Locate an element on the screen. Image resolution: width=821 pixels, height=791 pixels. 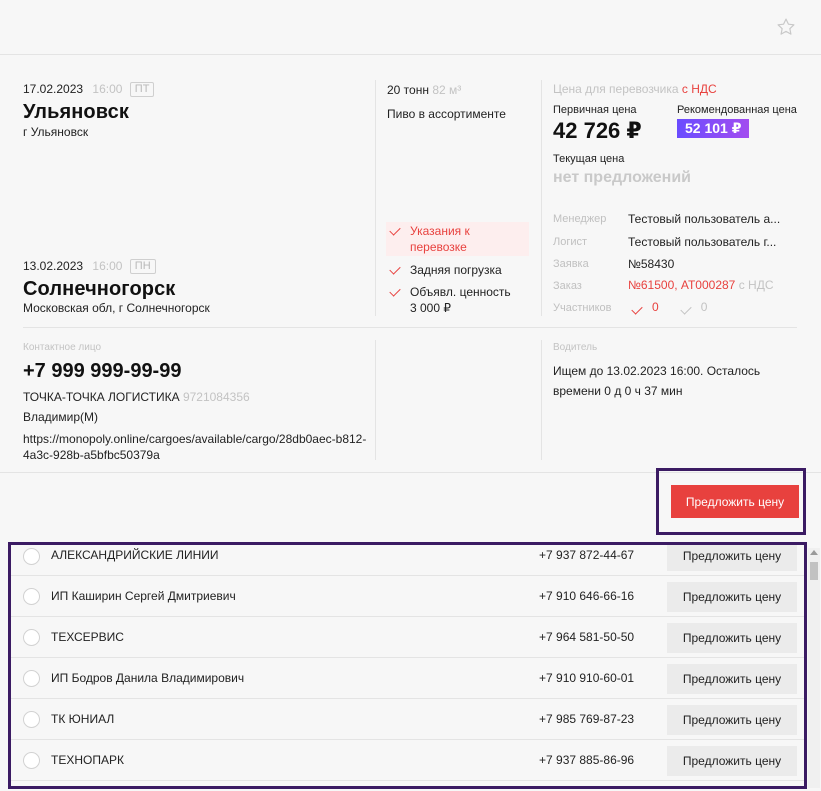
scroll-up-icon is located at coordinates (814, 552).